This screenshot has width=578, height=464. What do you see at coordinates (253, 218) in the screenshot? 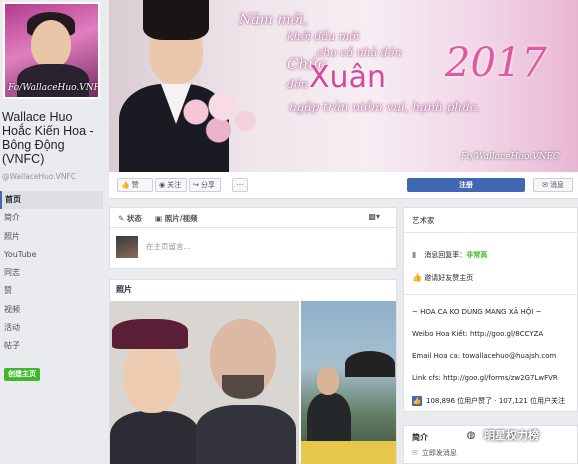
I see `composer-tabs: ✎ 状态 ▣ 照片/视频 ▩▾` at bounding box center [253, 218].